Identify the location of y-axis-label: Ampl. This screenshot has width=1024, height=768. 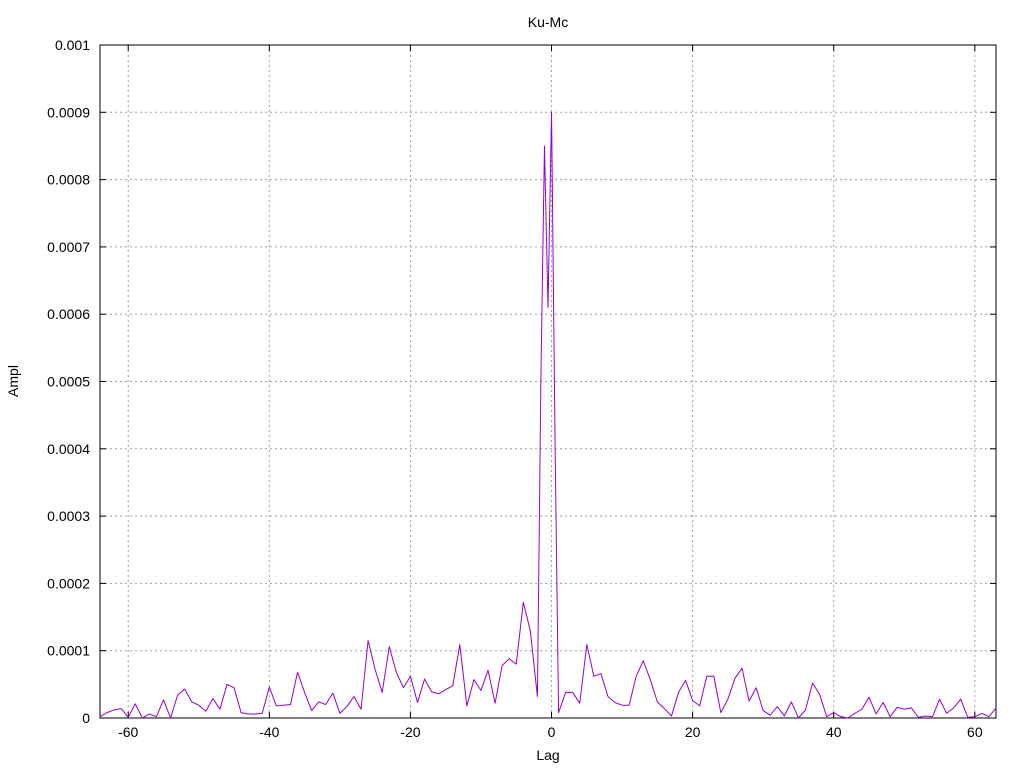
(13, 381).